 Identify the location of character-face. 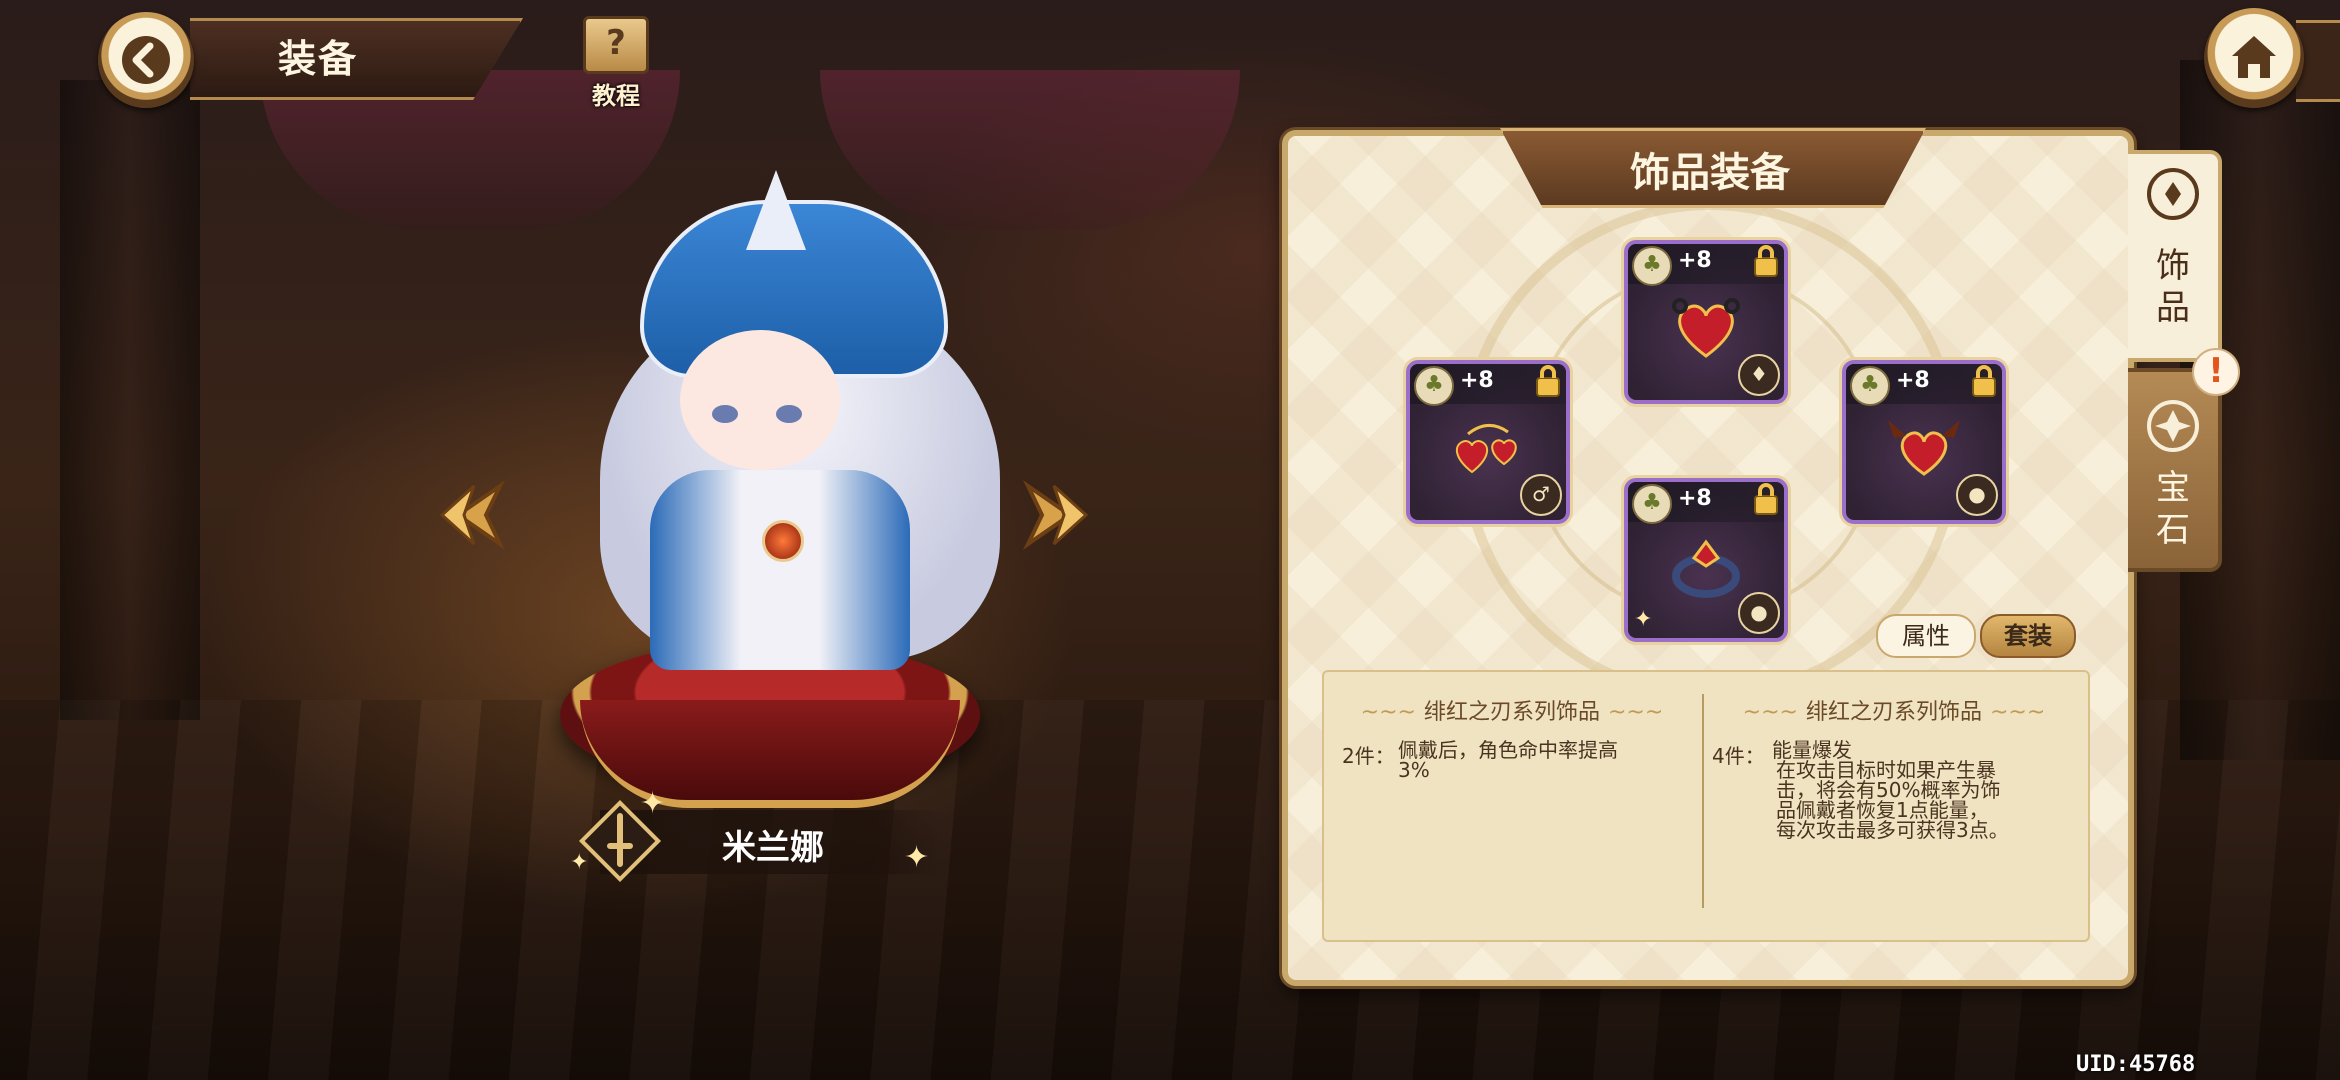
(760, 400).